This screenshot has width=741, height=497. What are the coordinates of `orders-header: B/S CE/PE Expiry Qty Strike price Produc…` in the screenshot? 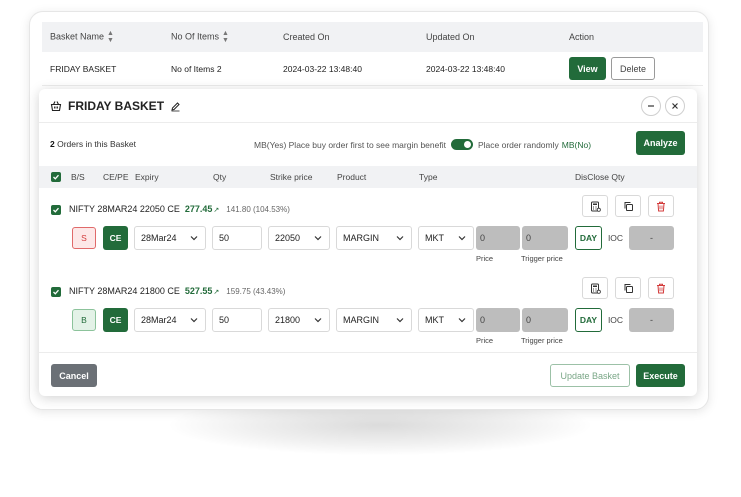 It's located at (368, 177).